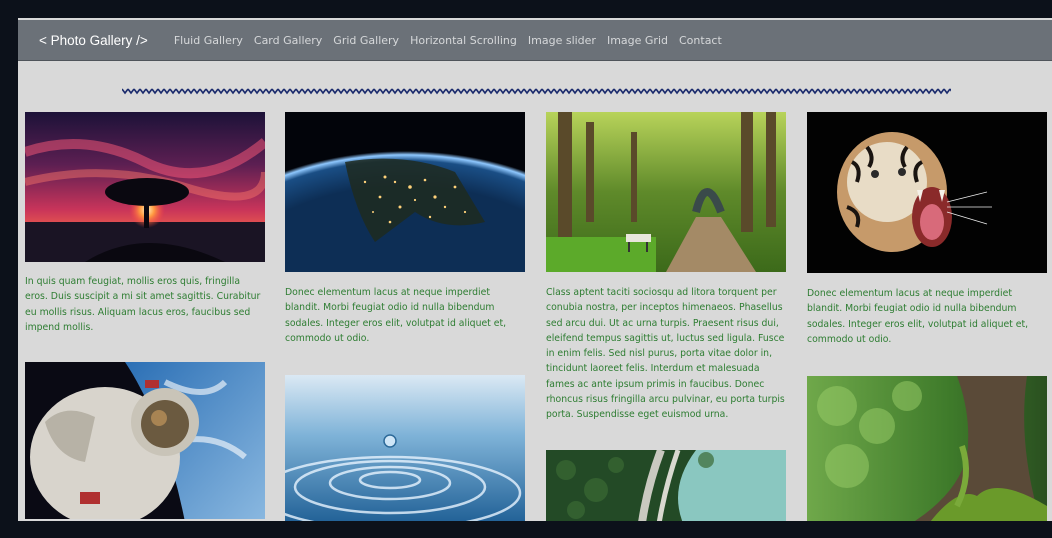  Describe the element at coordinates (637, 40) in the screenshot. I see `nav-link-image-grid: Image Grid` at that location.